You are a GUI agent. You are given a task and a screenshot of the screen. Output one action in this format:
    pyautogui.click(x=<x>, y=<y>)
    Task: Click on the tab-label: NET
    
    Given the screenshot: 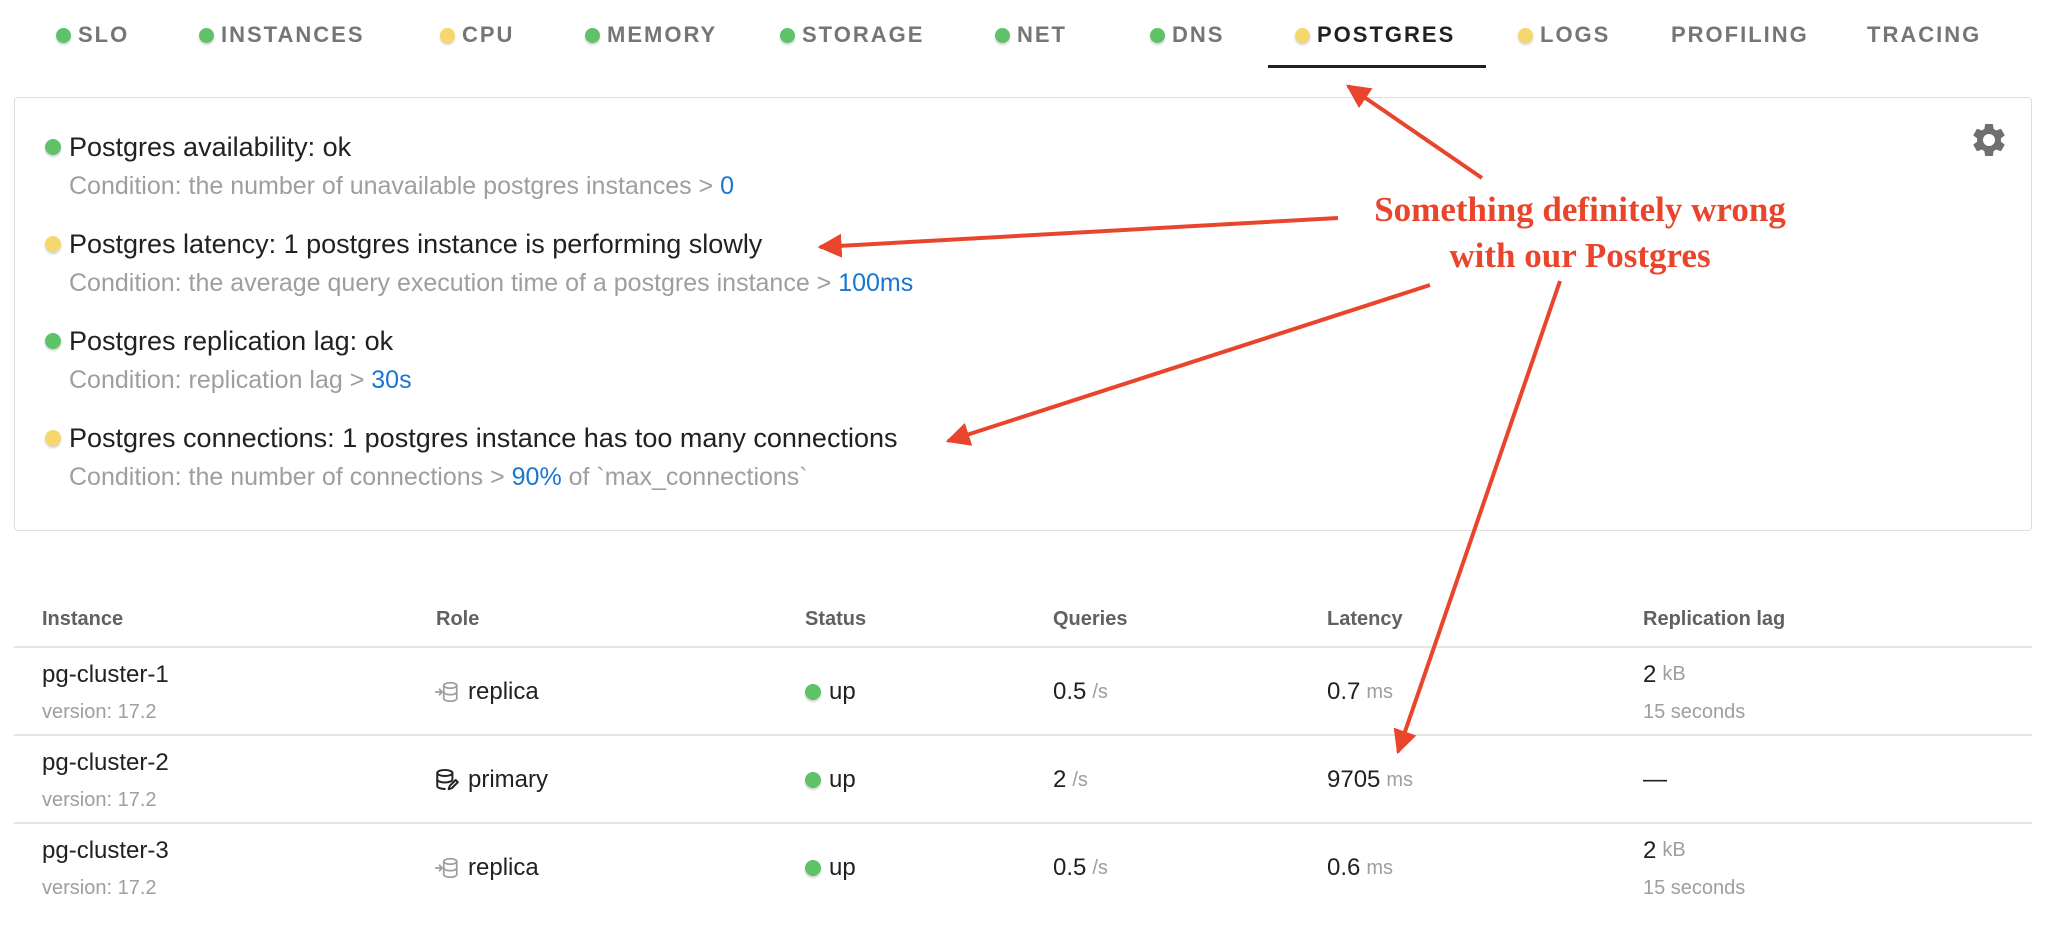 What is the action you would take?
    pyautogui.click(x=1042, y=34)
    